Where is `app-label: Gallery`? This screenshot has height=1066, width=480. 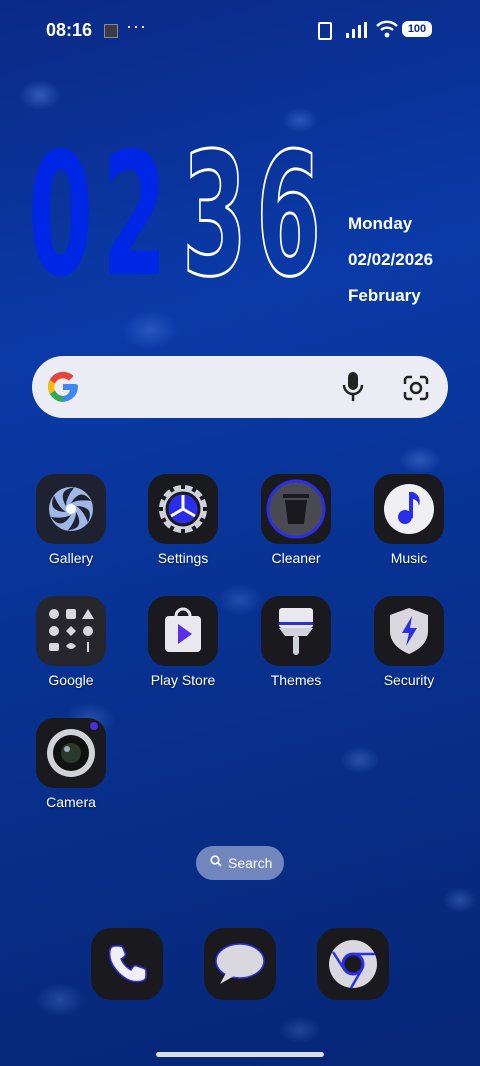 app-label: Gallery is located at coordinates (71, 558).